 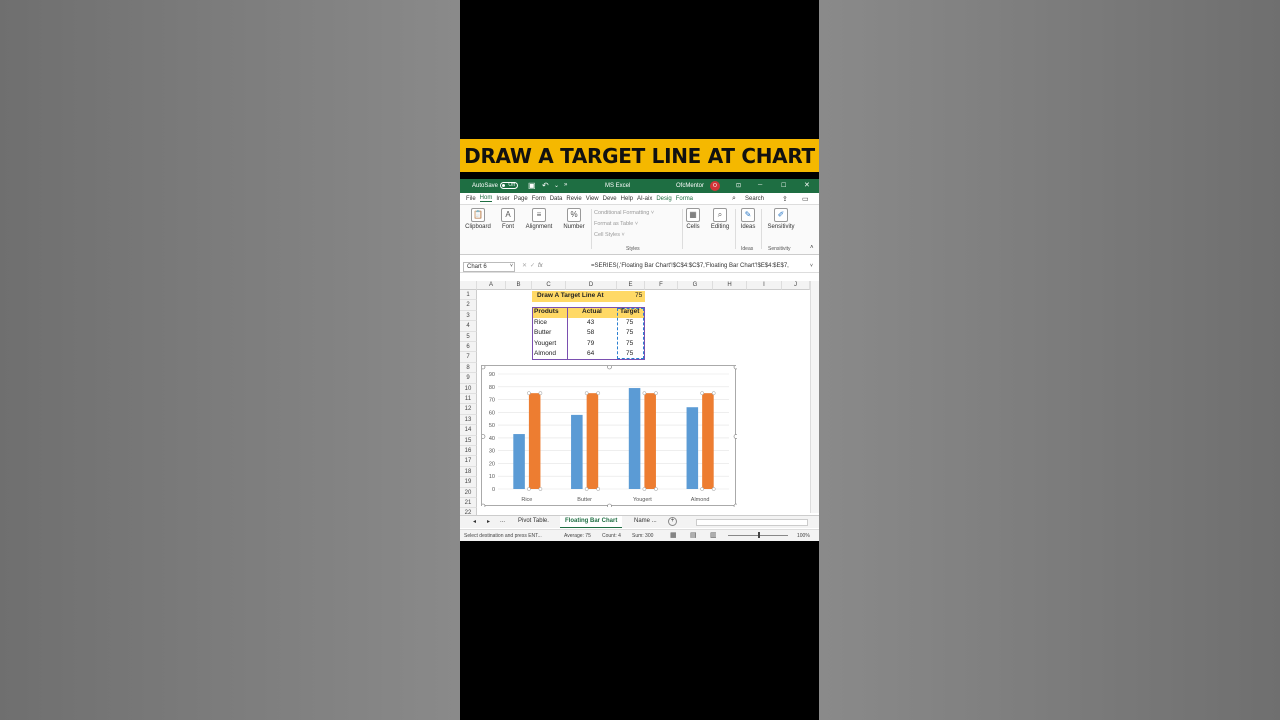 What do you see at coordinates (565, 185) in the screenshot?
I see `more-commands-icon: »` at bounding box center [565, 185].